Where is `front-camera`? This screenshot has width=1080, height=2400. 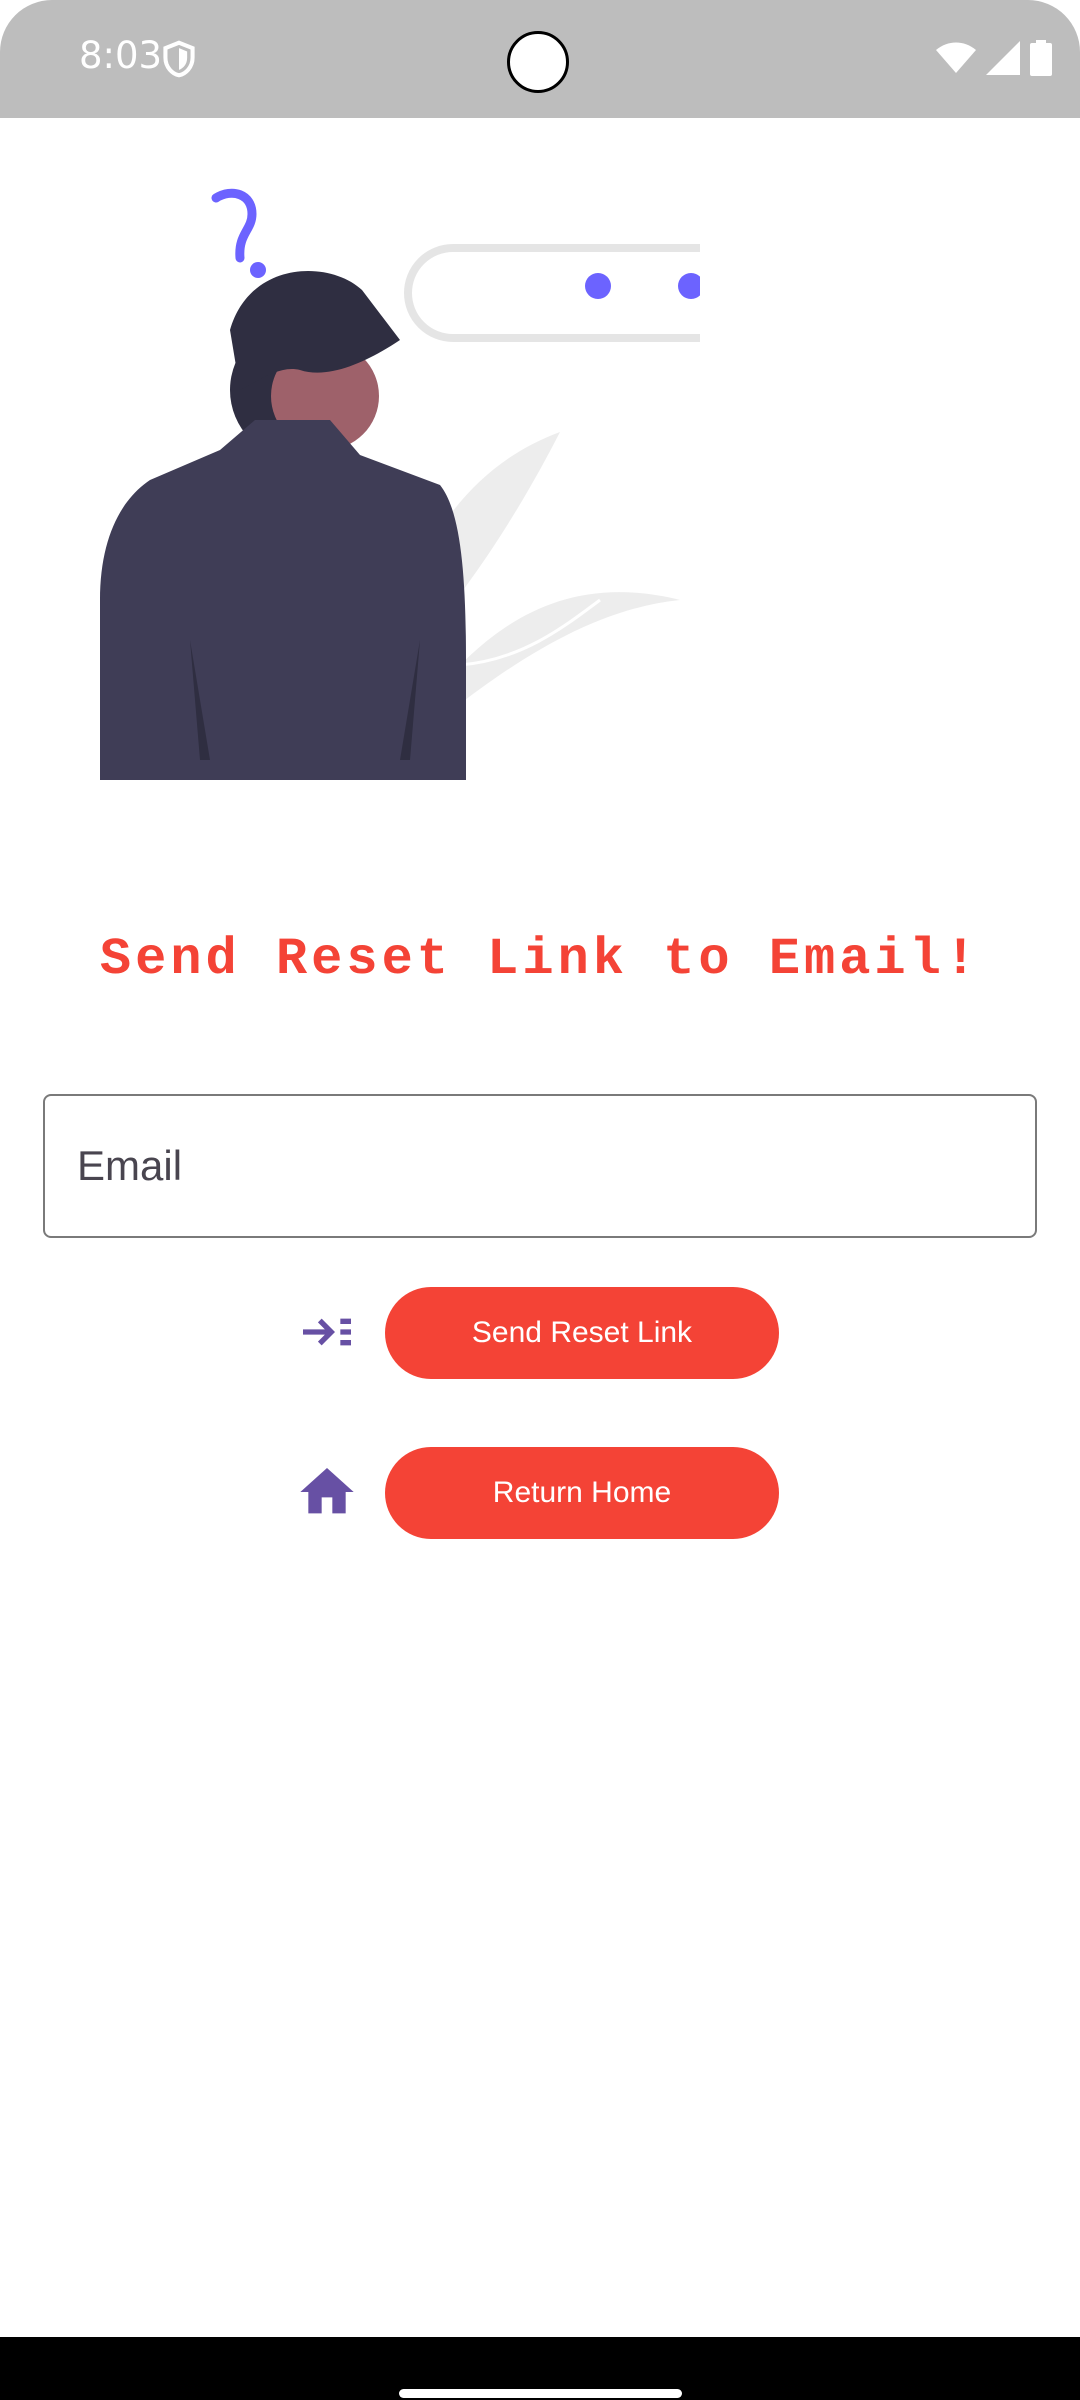
front-camera is located at coordinates (538, 62).